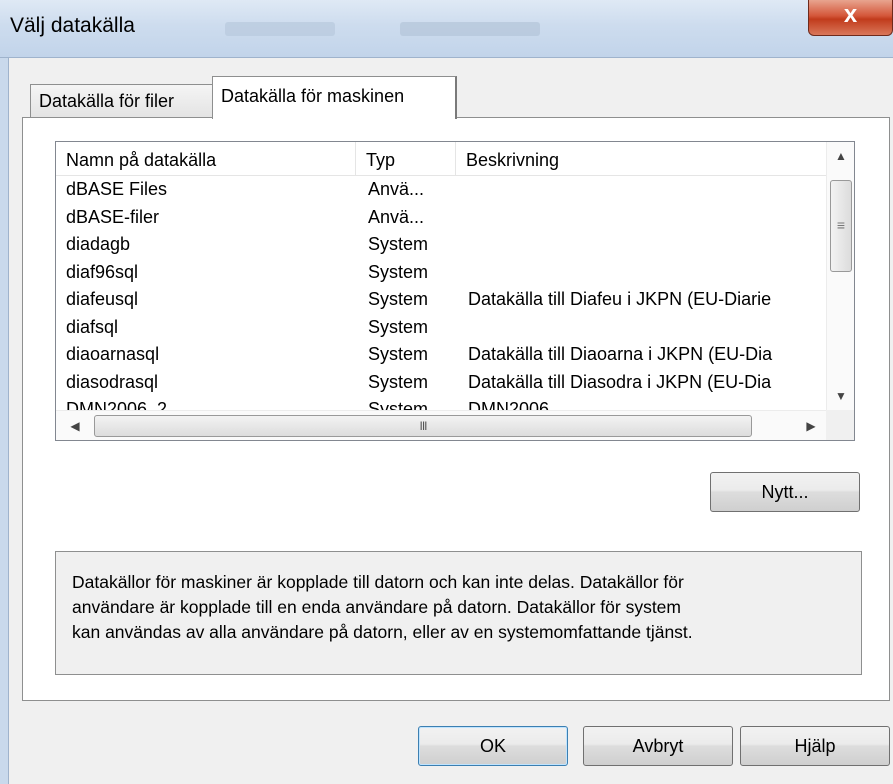 The width and height of the screenshot is (893, 784). Describe the element at coordinates (441, 245) in the screenshot. I see `list-item: diadagb System` at that location.